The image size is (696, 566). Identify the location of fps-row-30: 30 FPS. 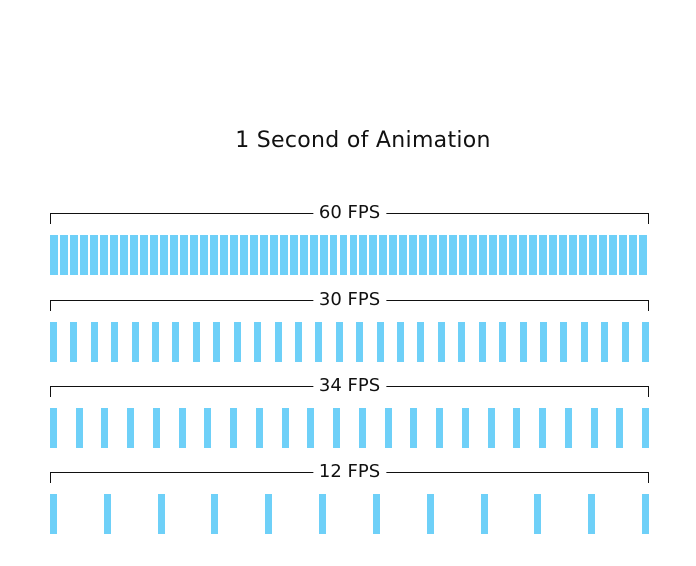
(349, 325).